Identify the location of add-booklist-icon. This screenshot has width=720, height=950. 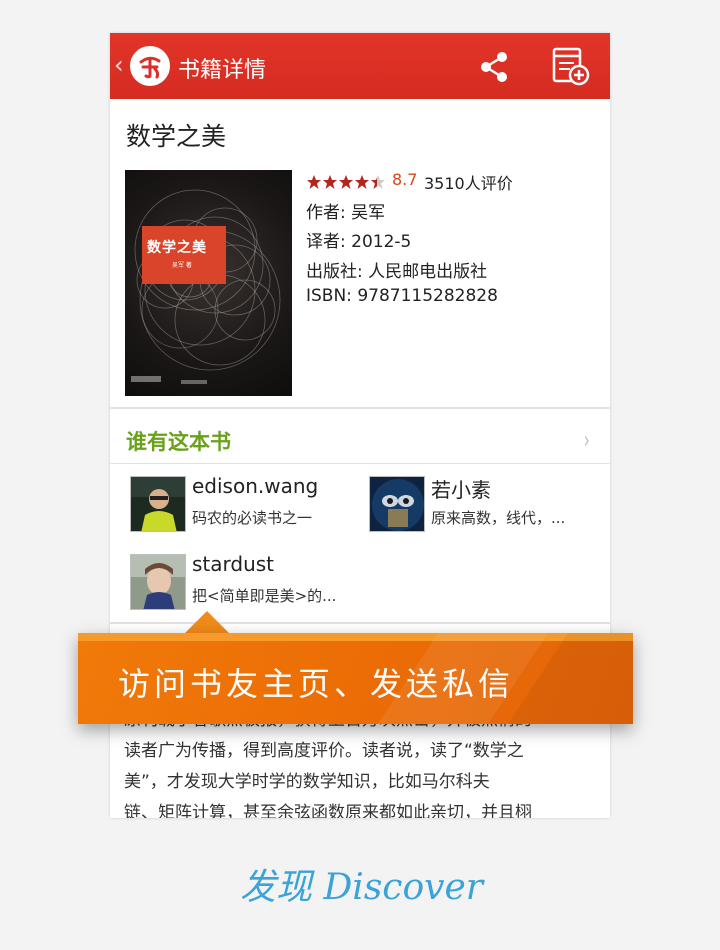
(571, 66).